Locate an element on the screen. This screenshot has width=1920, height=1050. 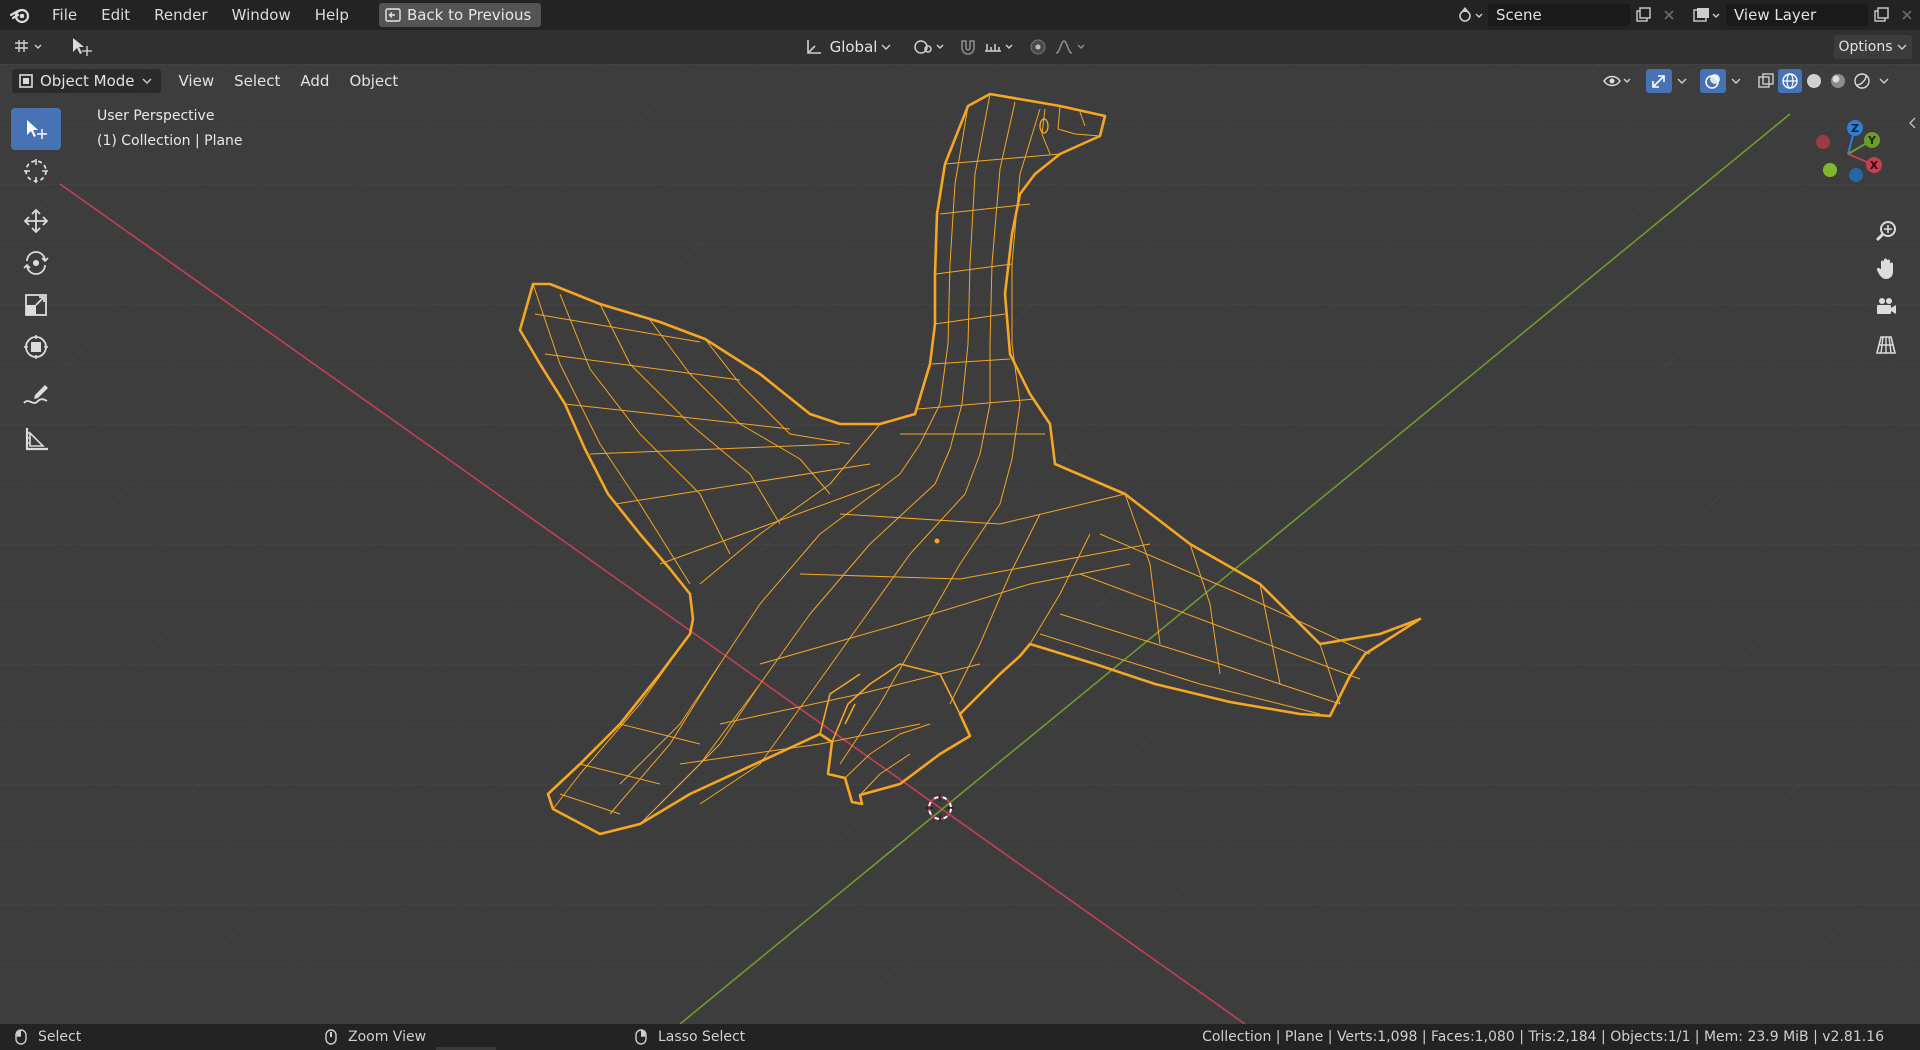
snap-increment-icon is located at coordinates (1000, 47).